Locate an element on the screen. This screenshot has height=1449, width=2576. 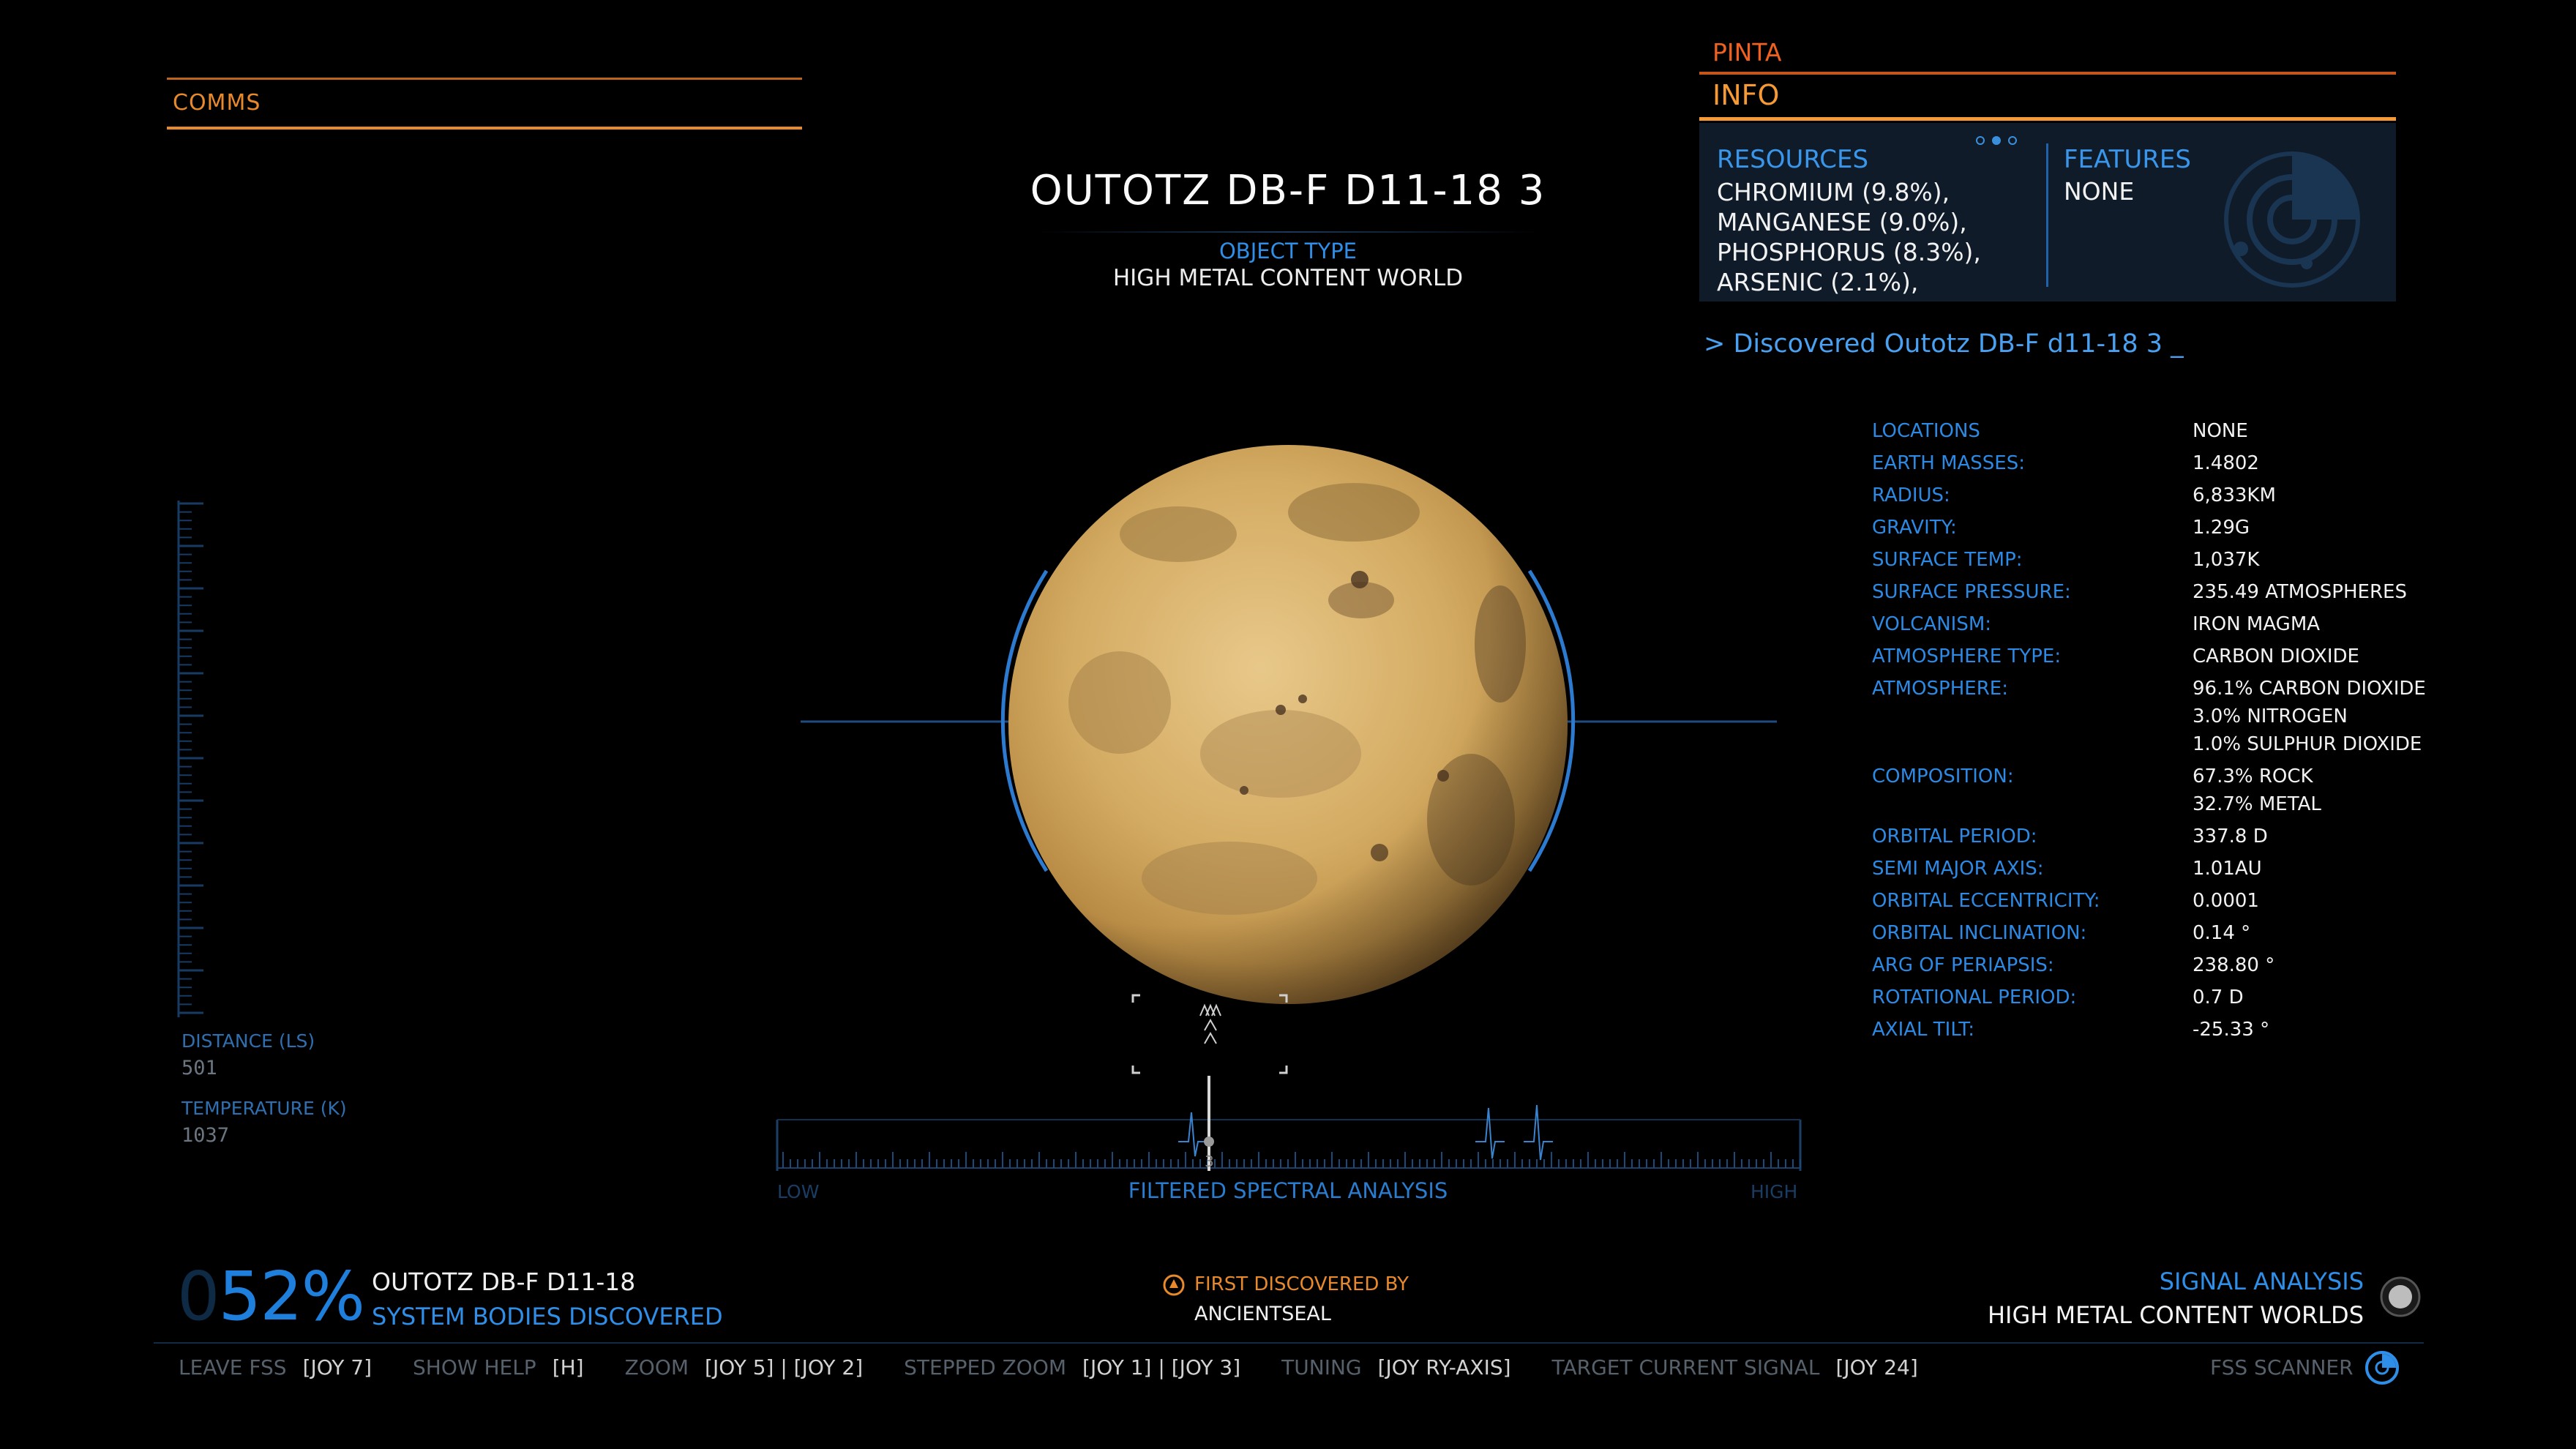
spectral-title: FILTERED SPECTRAL ANALYSIS is located at coordinates (1288, 1190).